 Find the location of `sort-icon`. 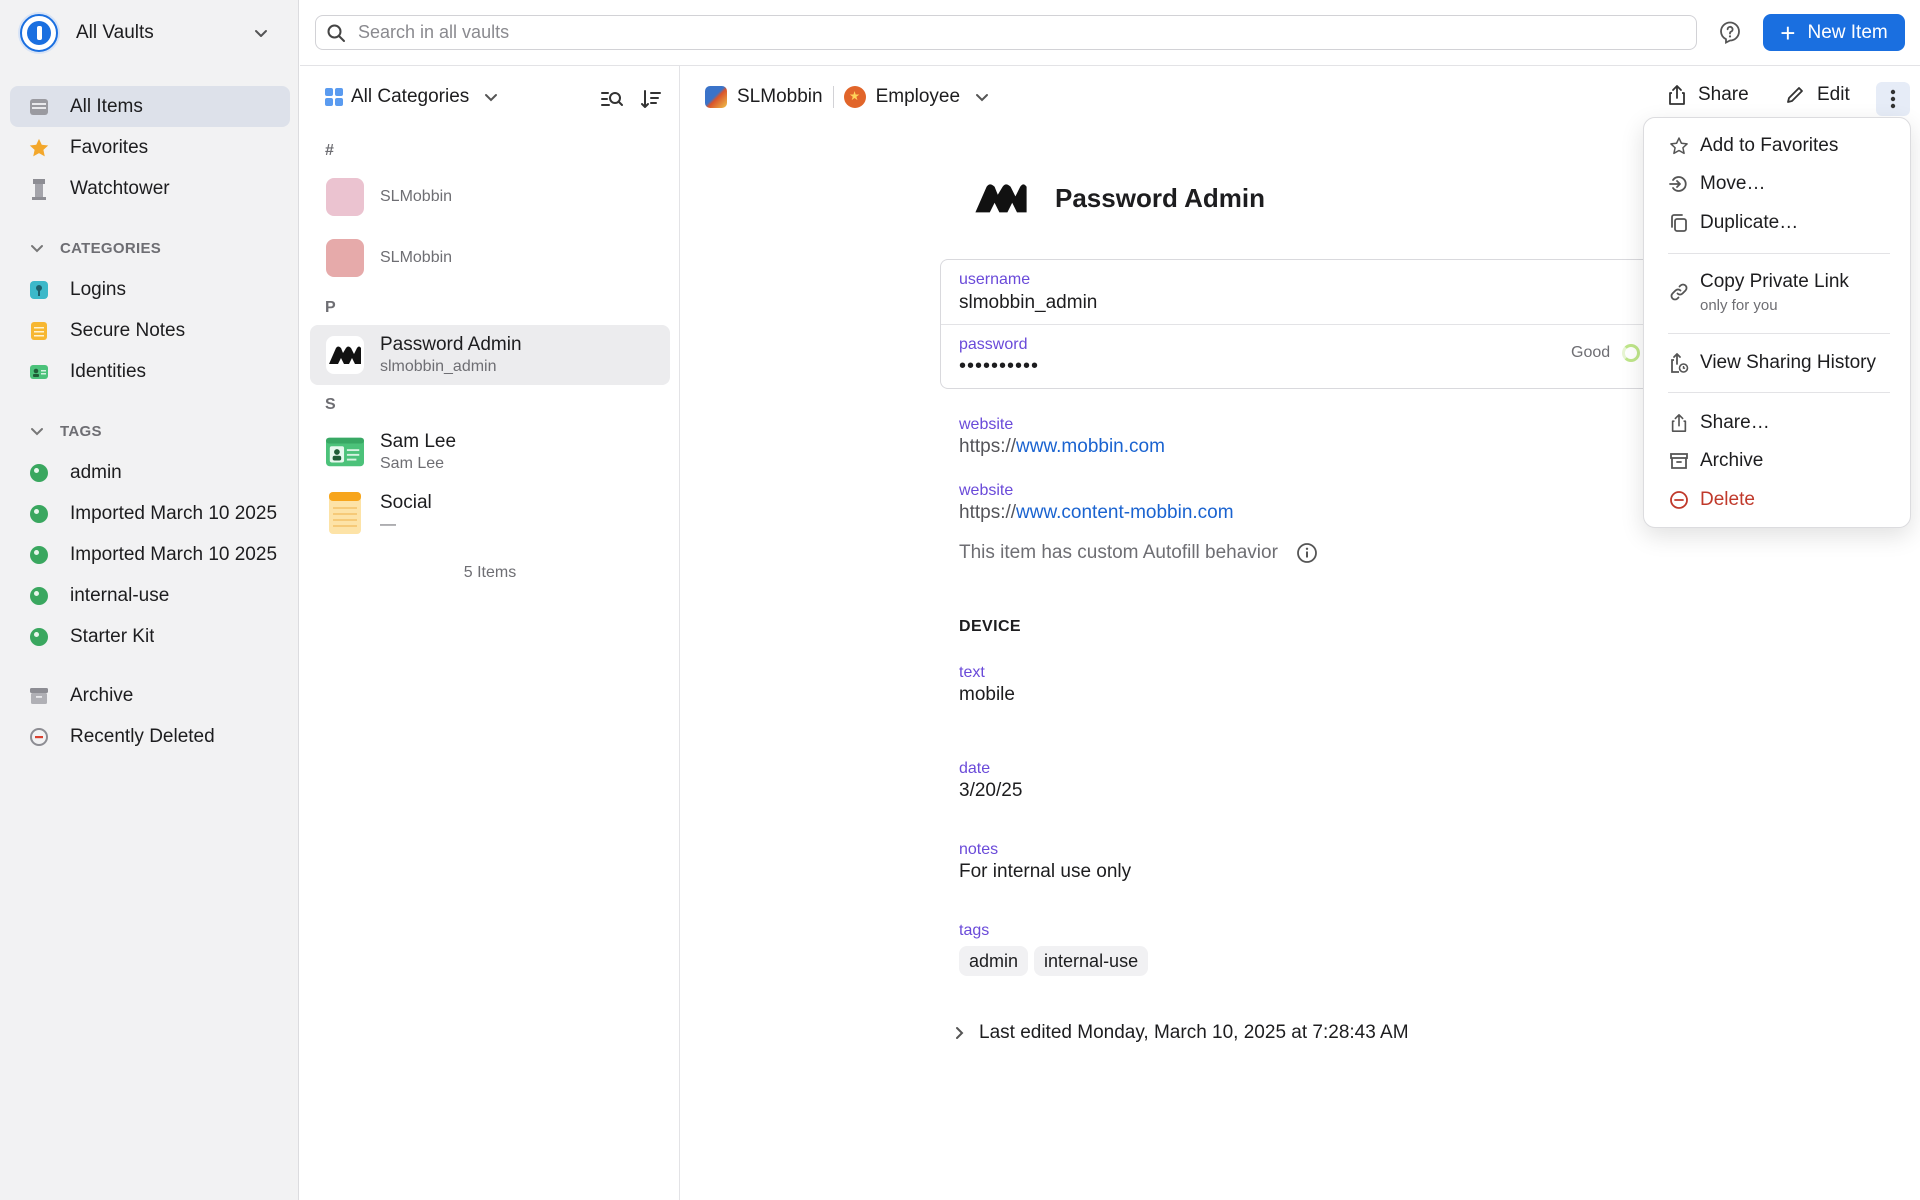

sort-icon is located at coordinates (651, 99).